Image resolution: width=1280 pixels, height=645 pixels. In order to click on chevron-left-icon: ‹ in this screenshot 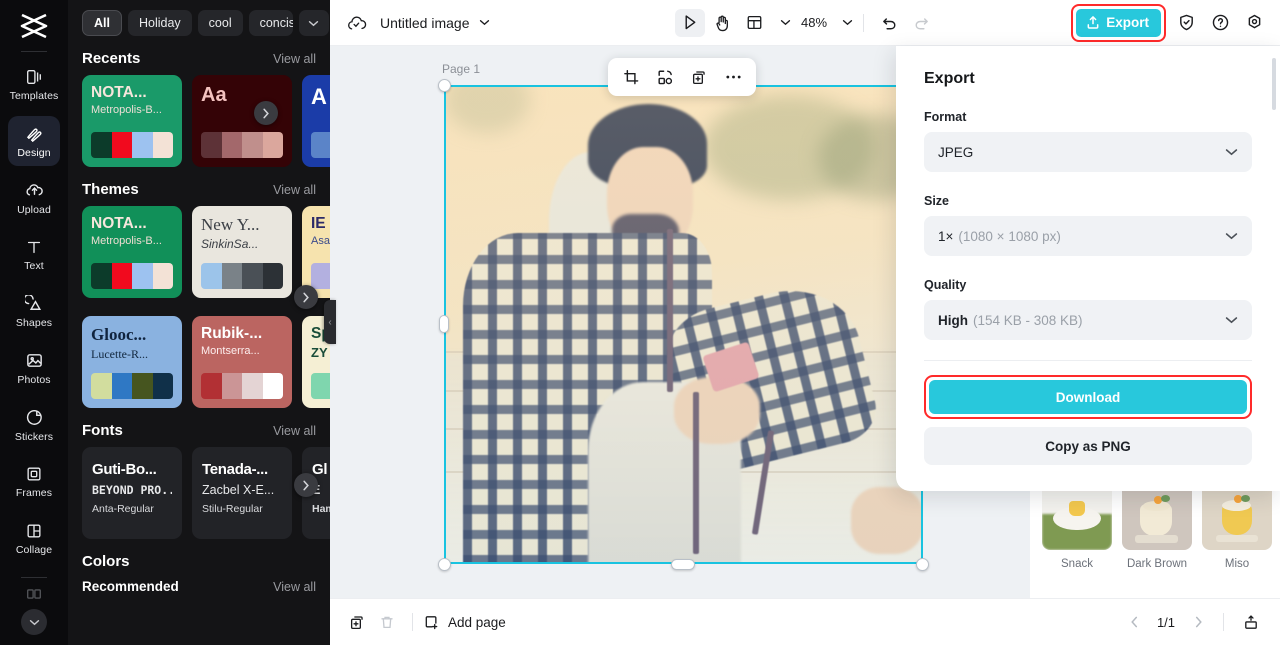, I will do `click(330, 322)`.